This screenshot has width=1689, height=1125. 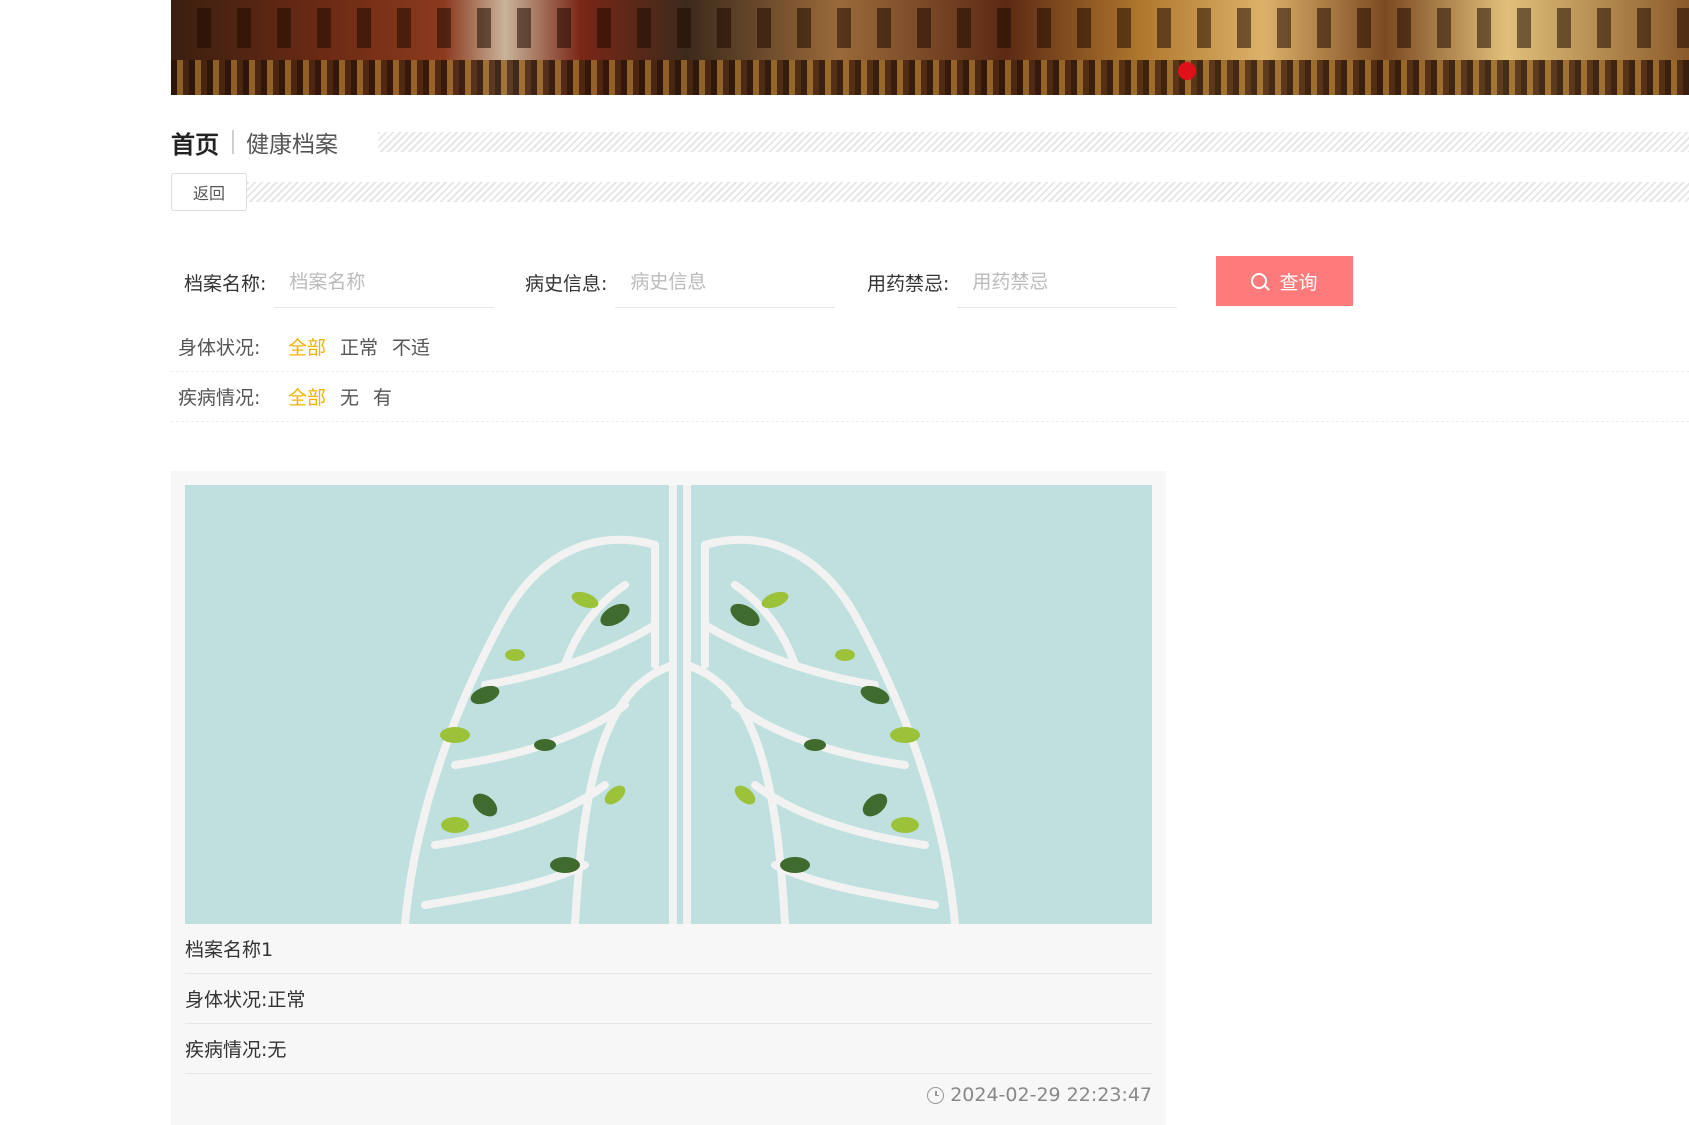 I want to click on back-button: 返回, so click(x=209, y=192).